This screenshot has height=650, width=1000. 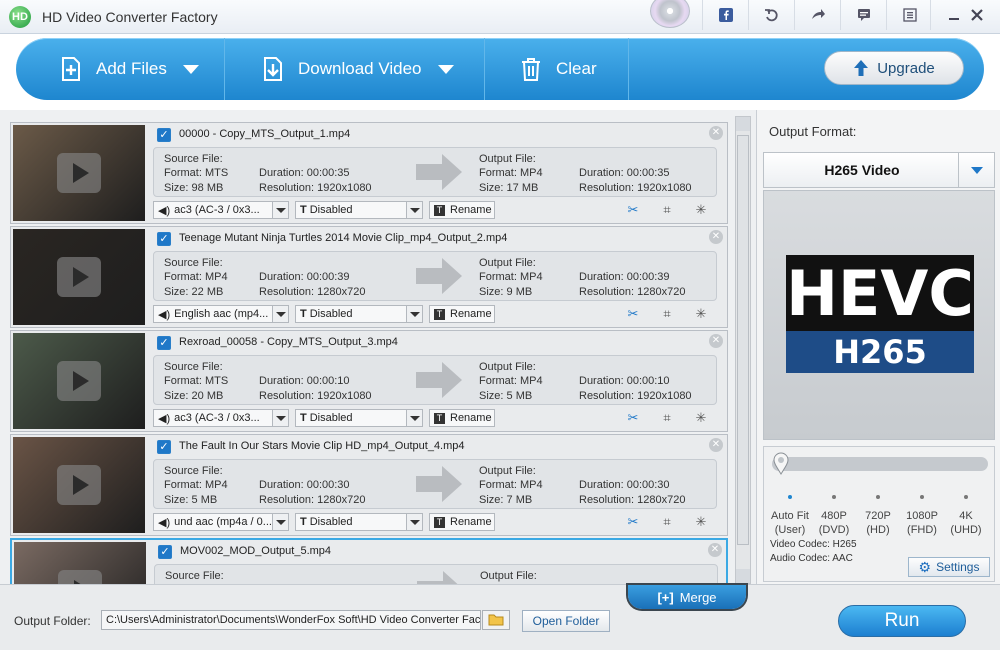 I want to click on merge-button: [+] Merge, so click(x=687, y=597).